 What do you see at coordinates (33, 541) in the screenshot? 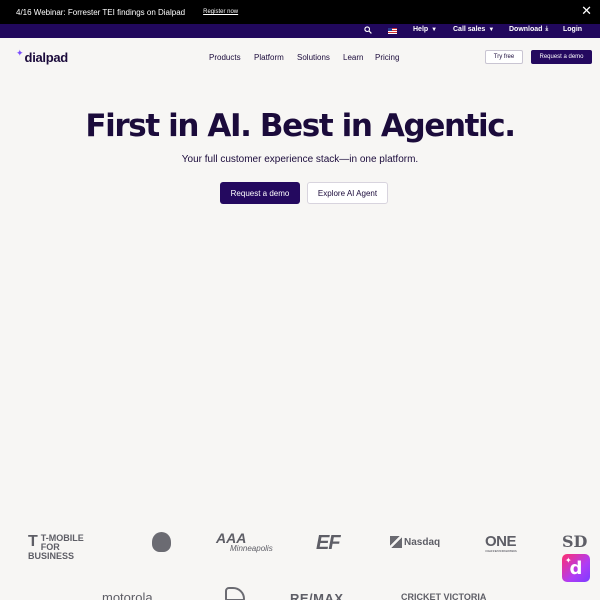
I see `tmobile-t-icon: T` at bounding box center [33, 541].